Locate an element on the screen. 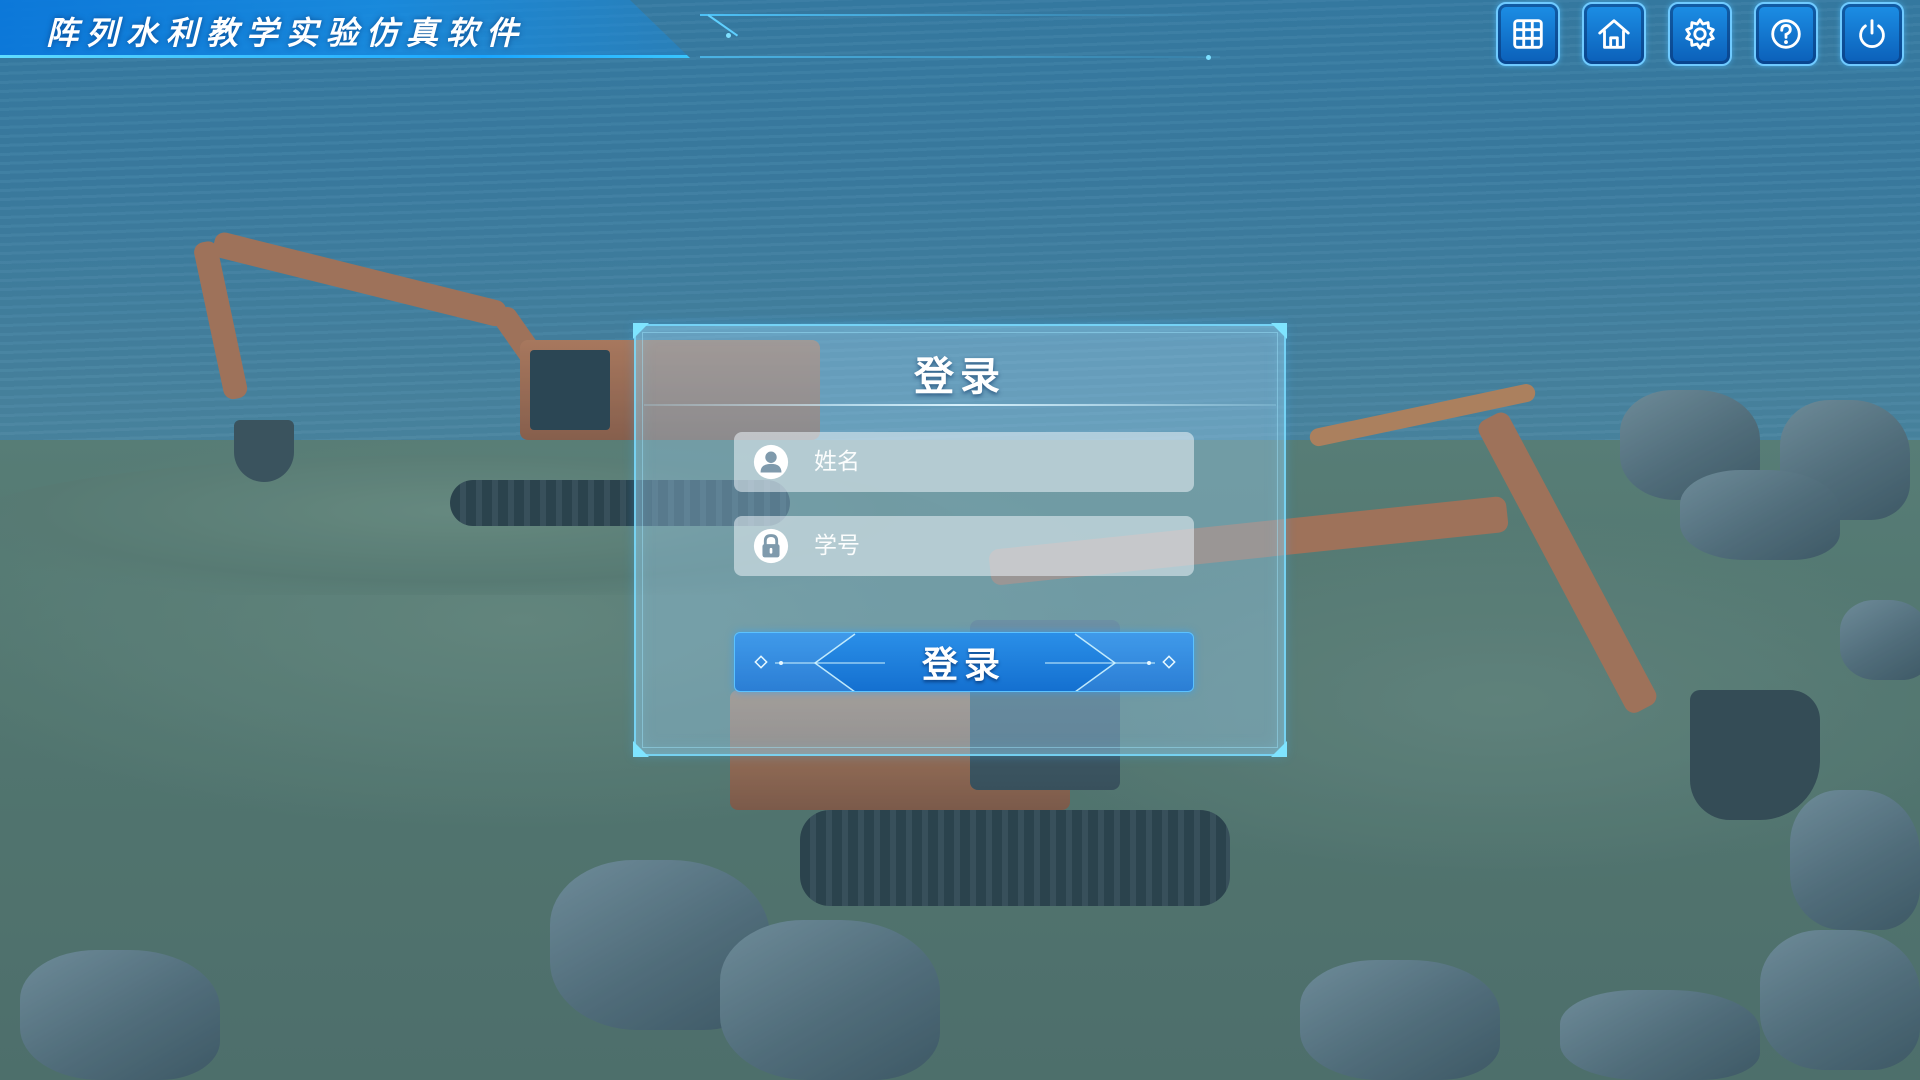 The width and height of the screenshot is (1920, 1080). name-field is located at coordinates (964, 462).